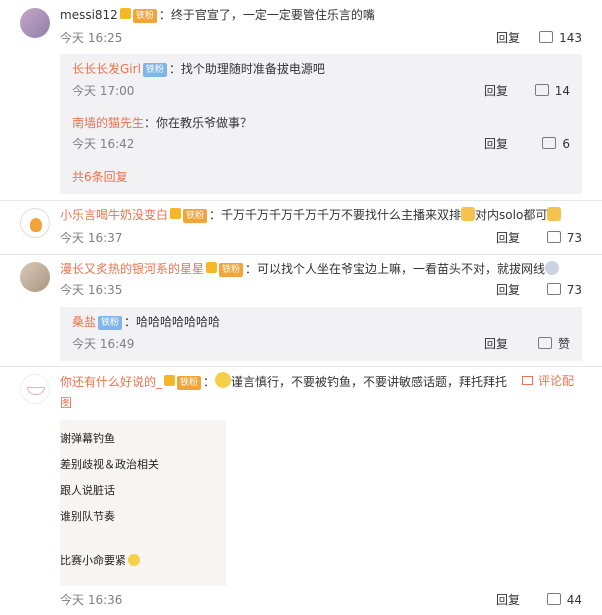  Describe the element at coordinates (198, 123) in the screenshot. I see `reply-text: ：你在教乐爷做事？` at that location.